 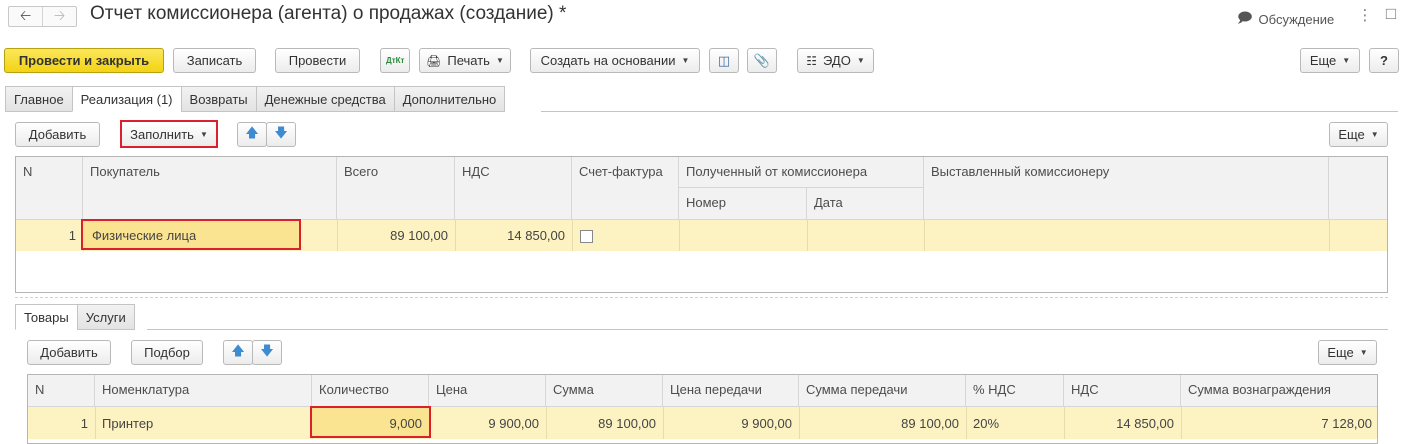 I want to click on sum-value: 89 100,00, so click(x=627, y=423).